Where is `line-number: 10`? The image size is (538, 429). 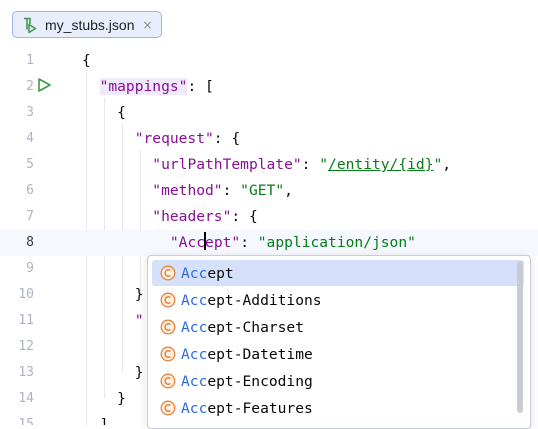
line-number: 10 is located at coordinates (26, 294).